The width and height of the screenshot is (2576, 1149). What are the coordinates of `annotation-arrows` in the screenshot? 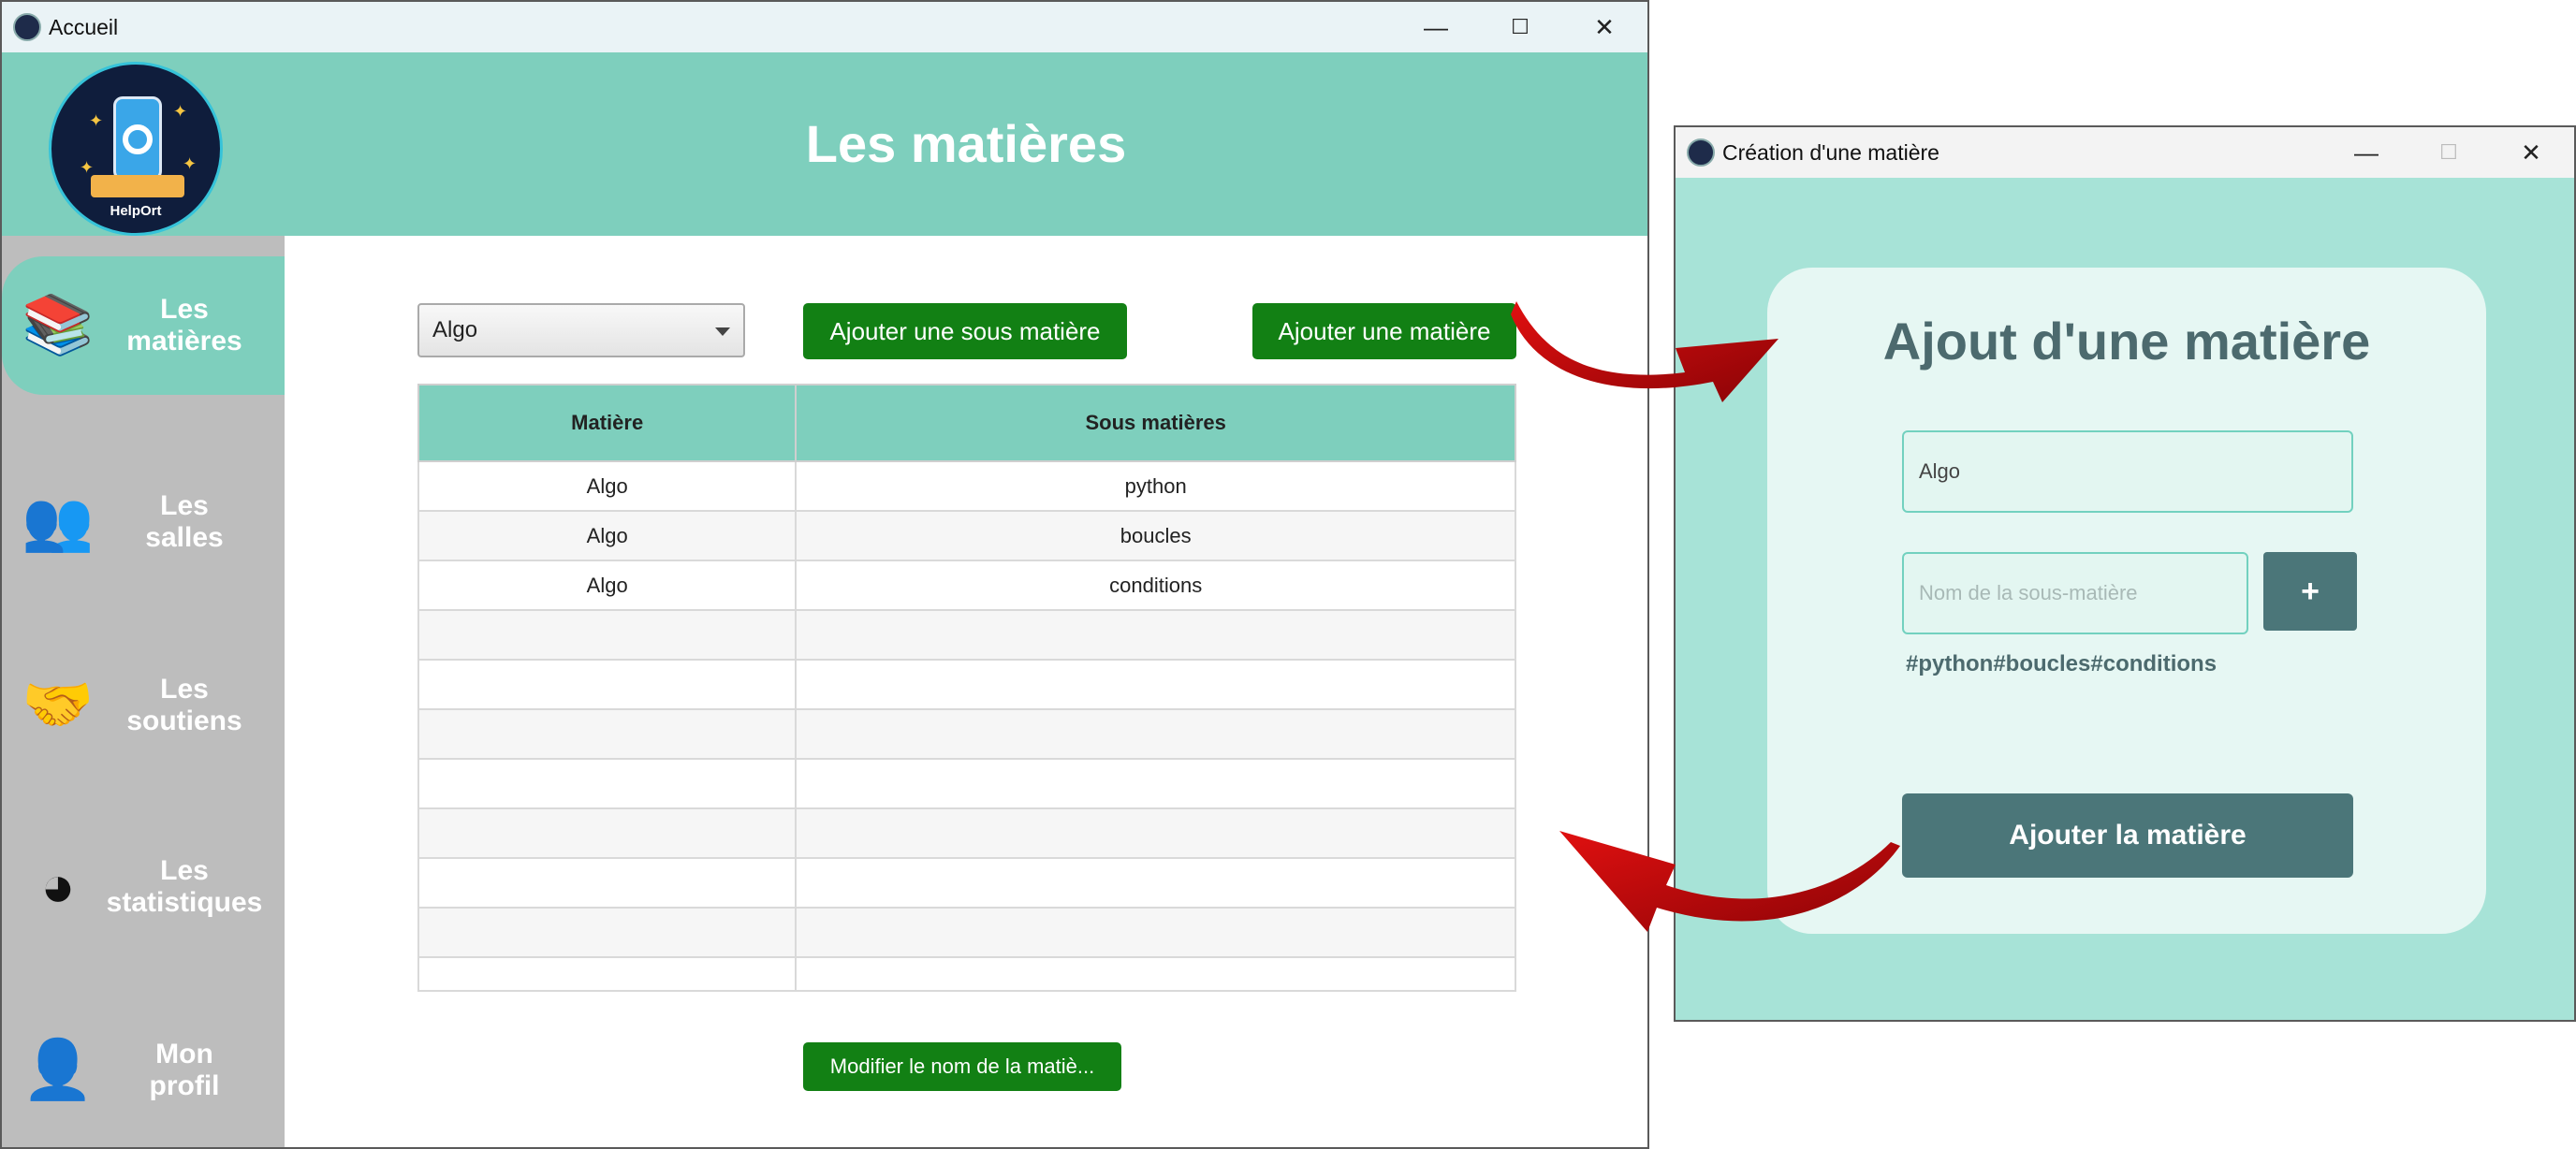 It's located at (1705, 616).